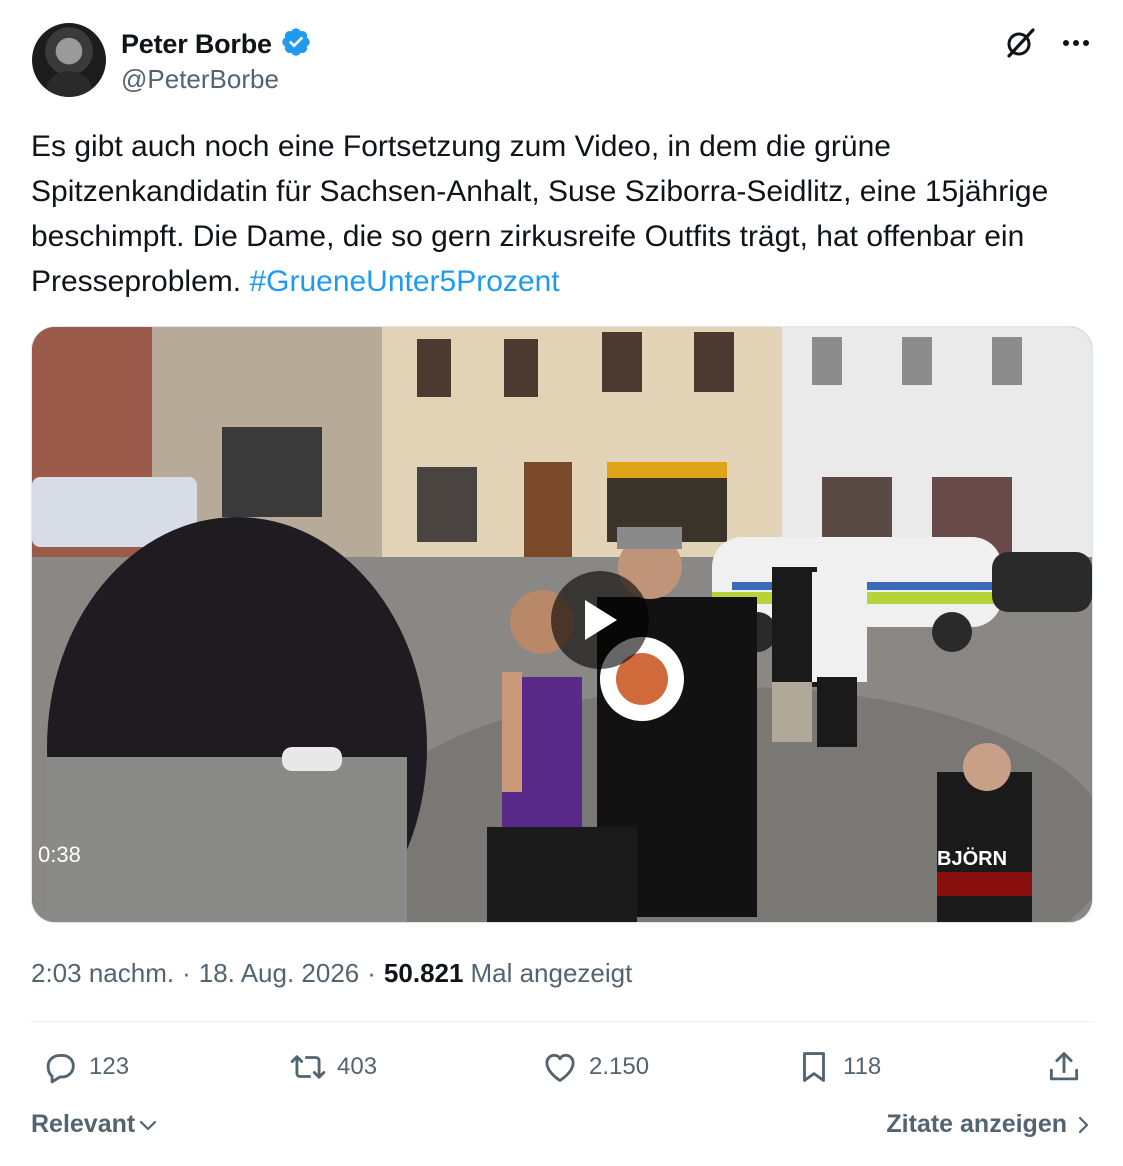 This screenshot has height=1166, width=1123. What do you see at coordinates (1048, 43) in the screenshot?
I see `tweet-top-actions` at bounding box center [1048, 43].